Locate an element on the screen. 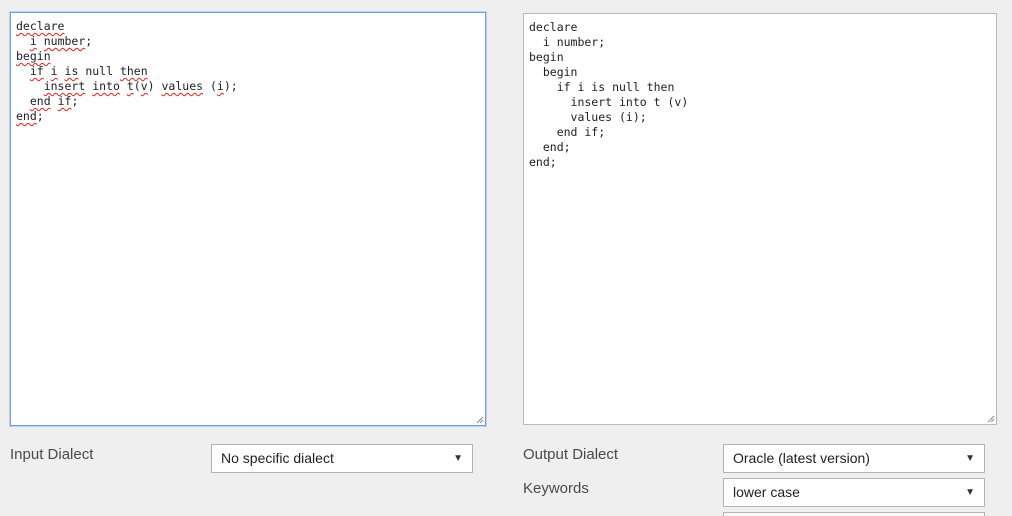 The width and height of the screenshot is (1012, 516). input-code-line: if i is null then is located at coordinates (88, 71).